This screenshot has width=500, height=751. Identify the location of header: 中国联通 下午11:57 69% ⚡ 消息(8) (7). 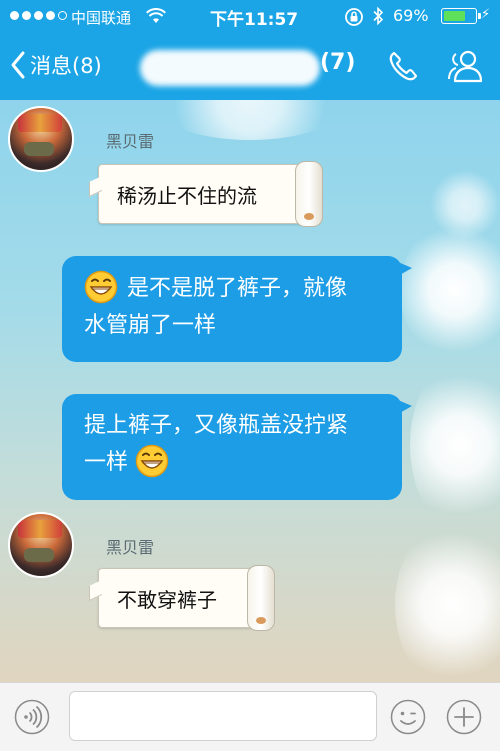
(250, 50).